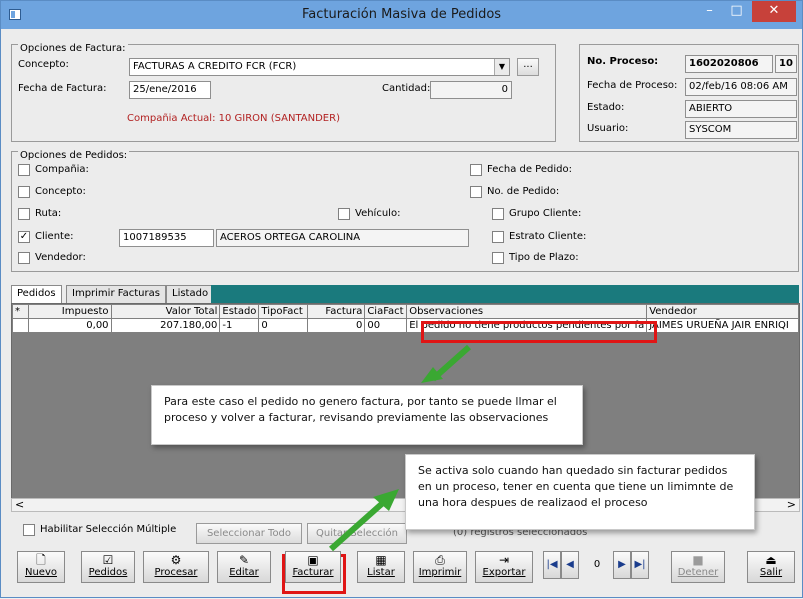 This screenshot has height=599, width=803. What do you see at coordinates (69, 325) in the screenshot?
I see `cell-impuesto: 0,00` at bounding box center [69, 325].